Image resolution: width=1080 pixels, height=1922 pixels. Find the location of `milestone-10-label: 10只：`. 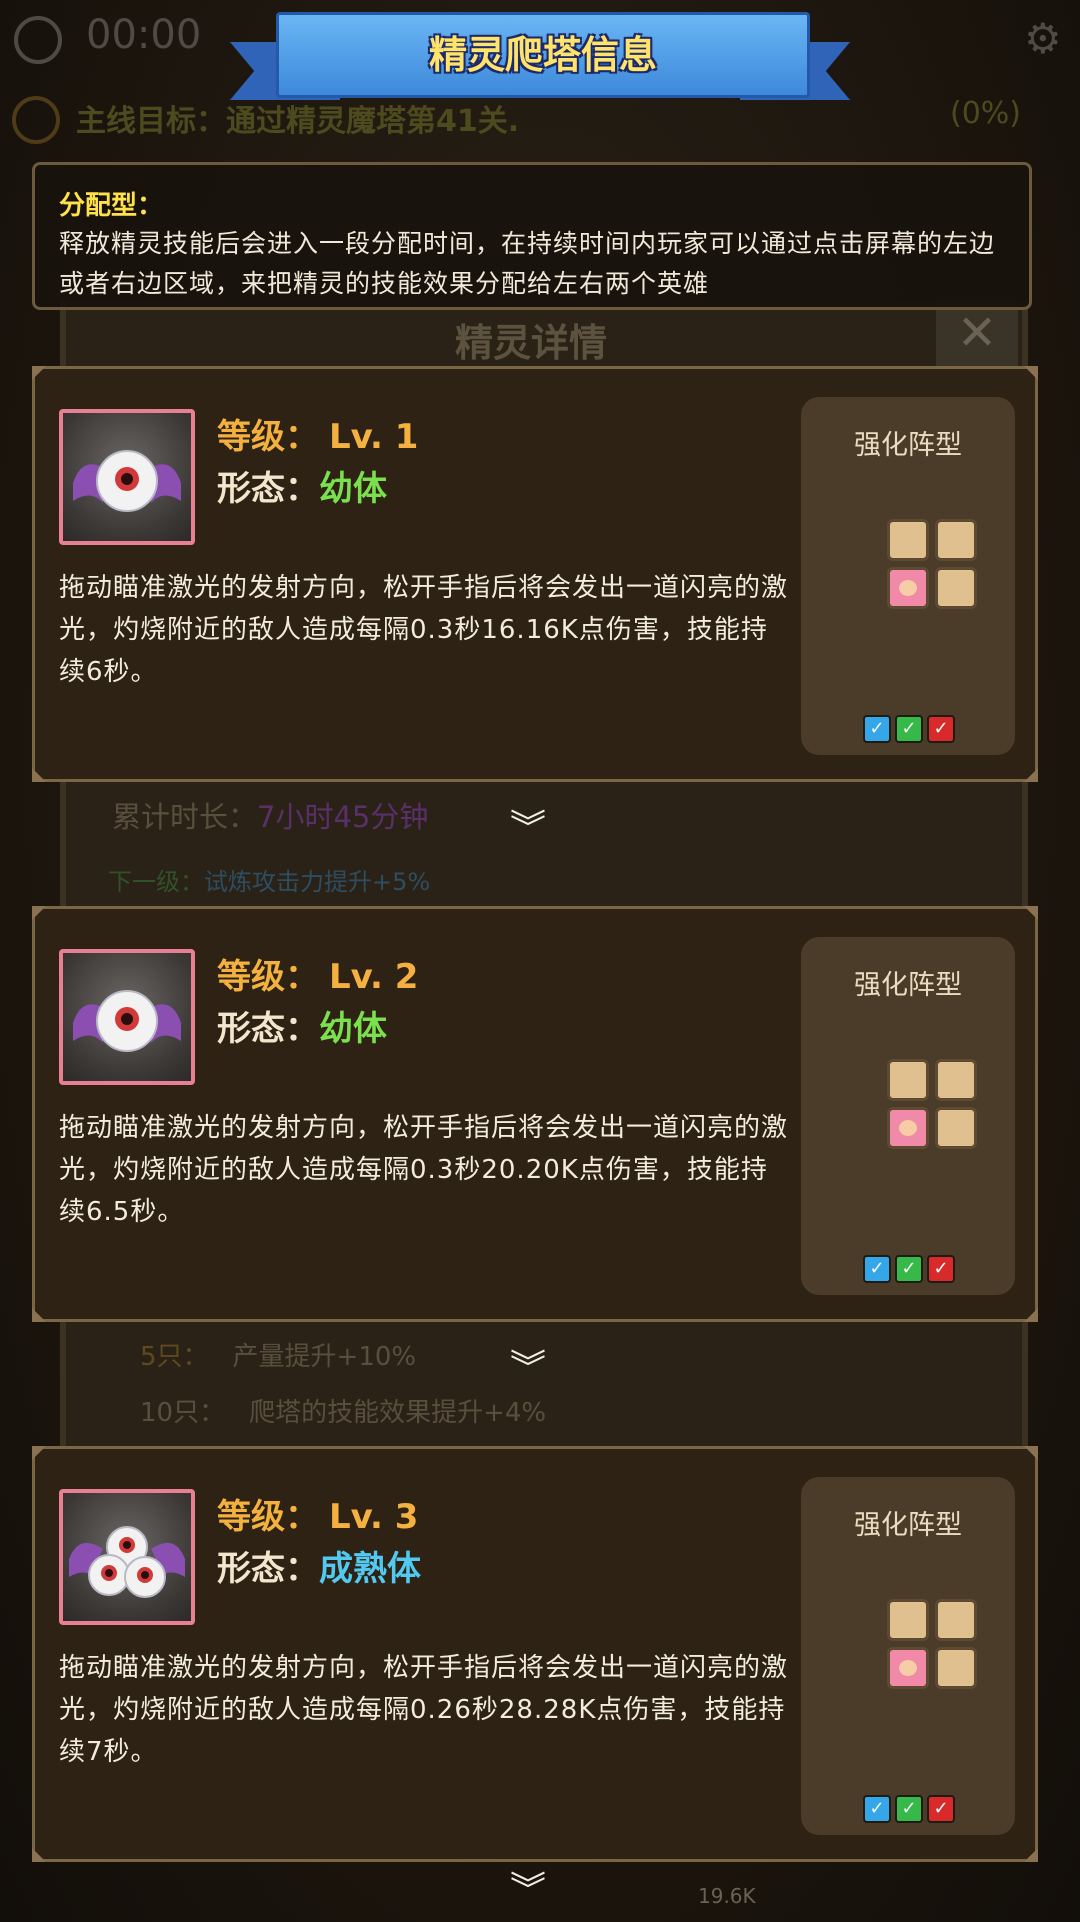

milestone-10-label: 10只： is located at coordinates (183, 1413).